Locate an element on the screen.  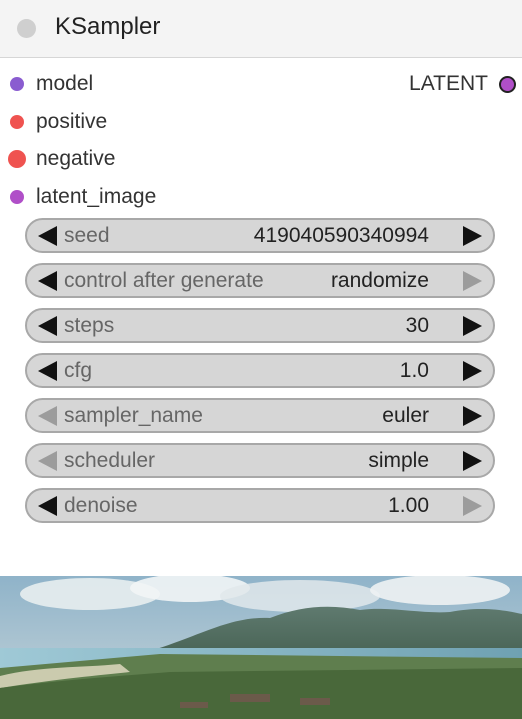
widget-label: steps is located at coordinates (89, 325).